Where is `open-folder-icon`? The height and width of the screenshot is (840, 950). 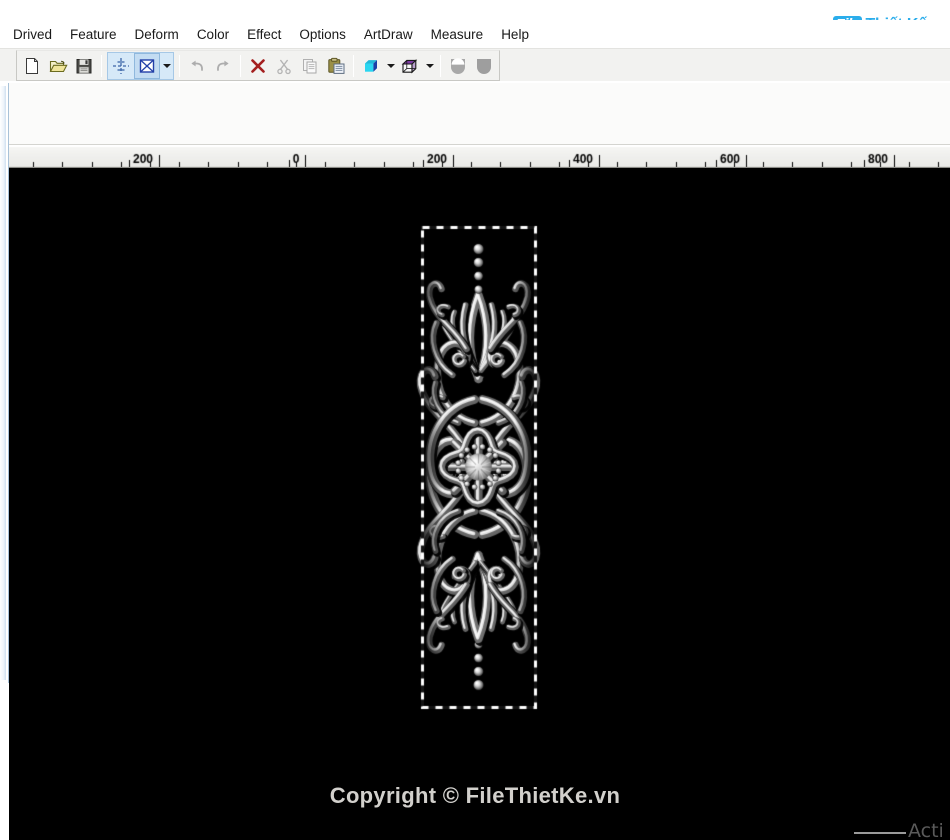
open-folder-icon is located at coordinates (58, 66).